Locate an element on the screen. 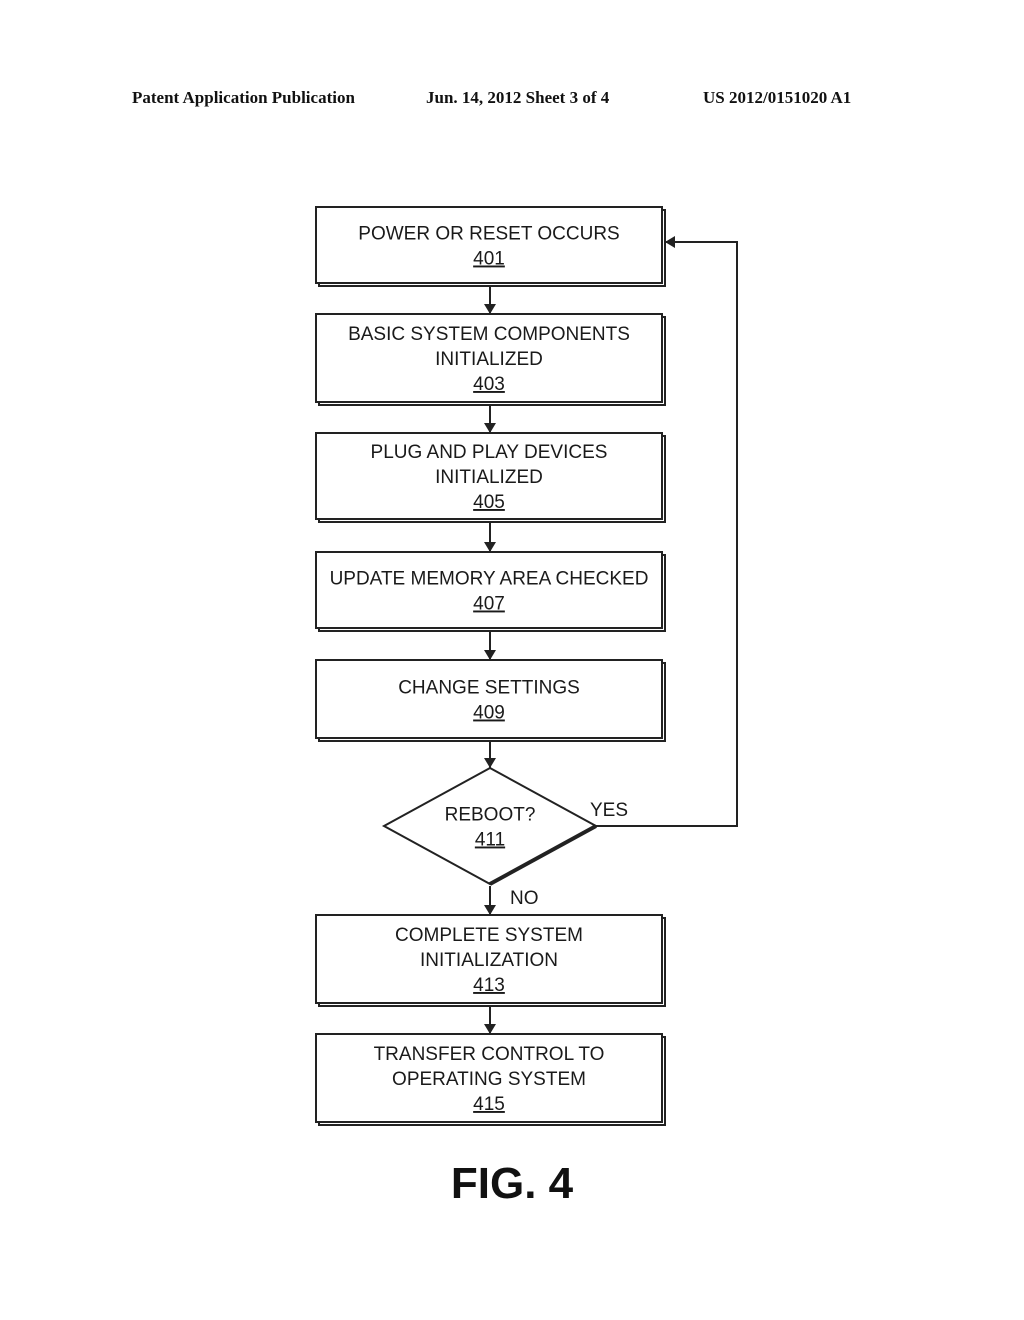 This screenshot has width=1024, height=1320. node-reference-number: 413 is located at coordinates (489, 985).